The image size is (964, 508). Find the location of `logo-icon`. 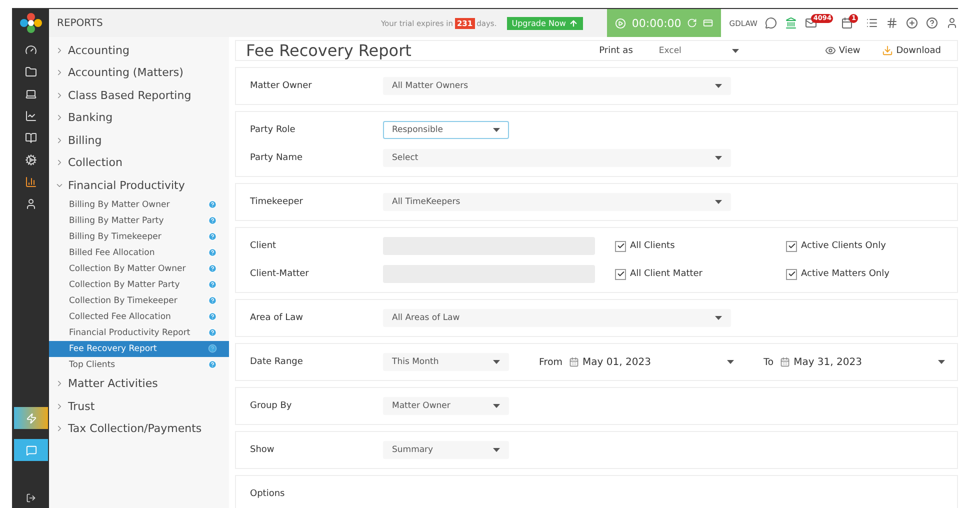

logo-icon is located at coordinates (31, 23).